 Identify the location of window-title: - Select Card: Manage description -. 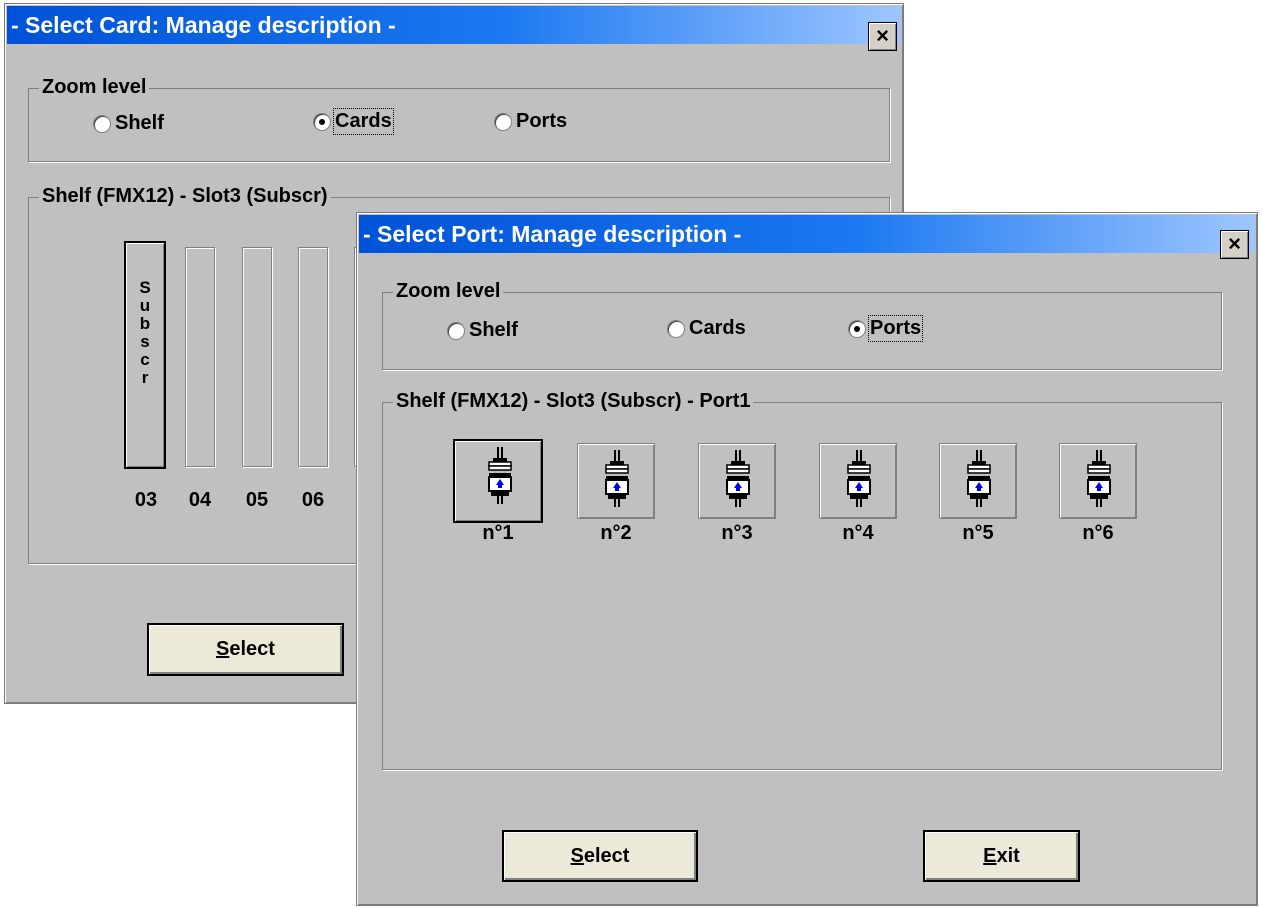
(203, 25).